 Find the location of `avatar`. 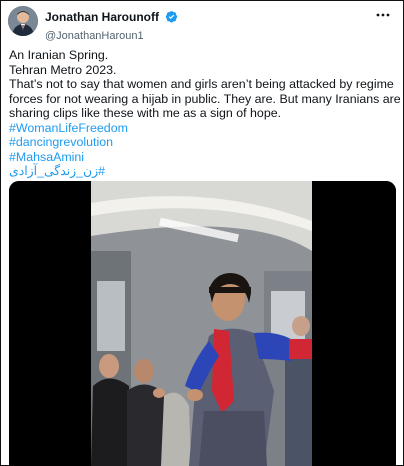

avatar is located at coordinates (23, 21).